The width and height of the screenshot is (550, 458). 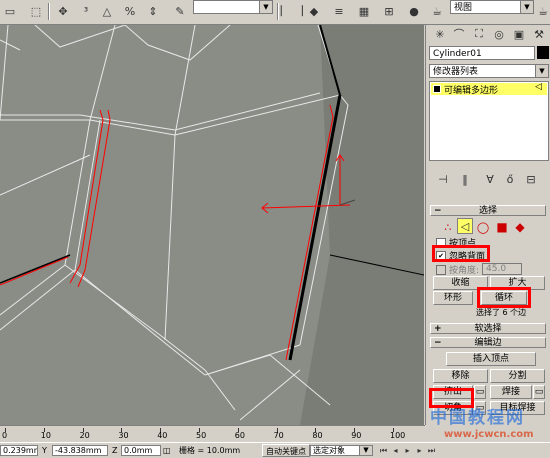 I want to click on timeline-tick-label: 90, so click(x=356, y=435).